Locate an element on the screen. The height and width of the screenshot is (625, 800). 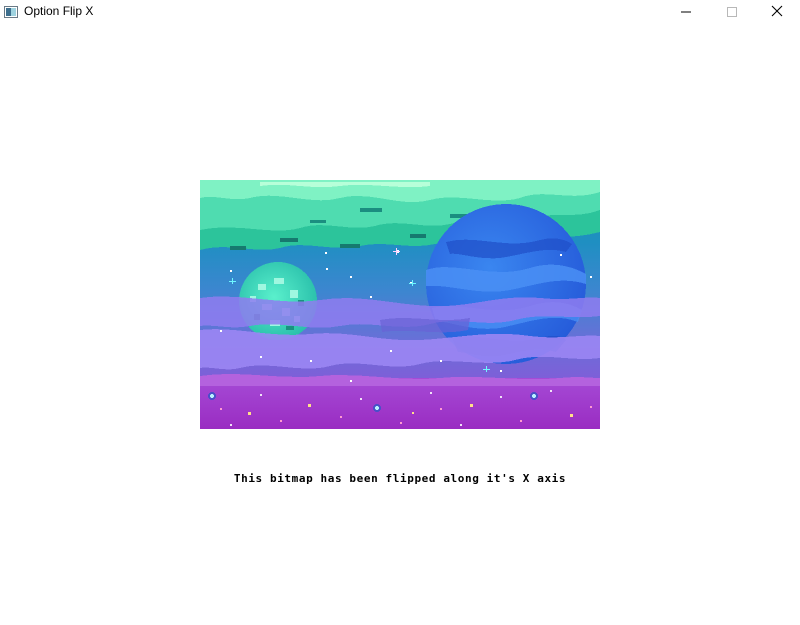
close-button is located at coordinates (777, 11).